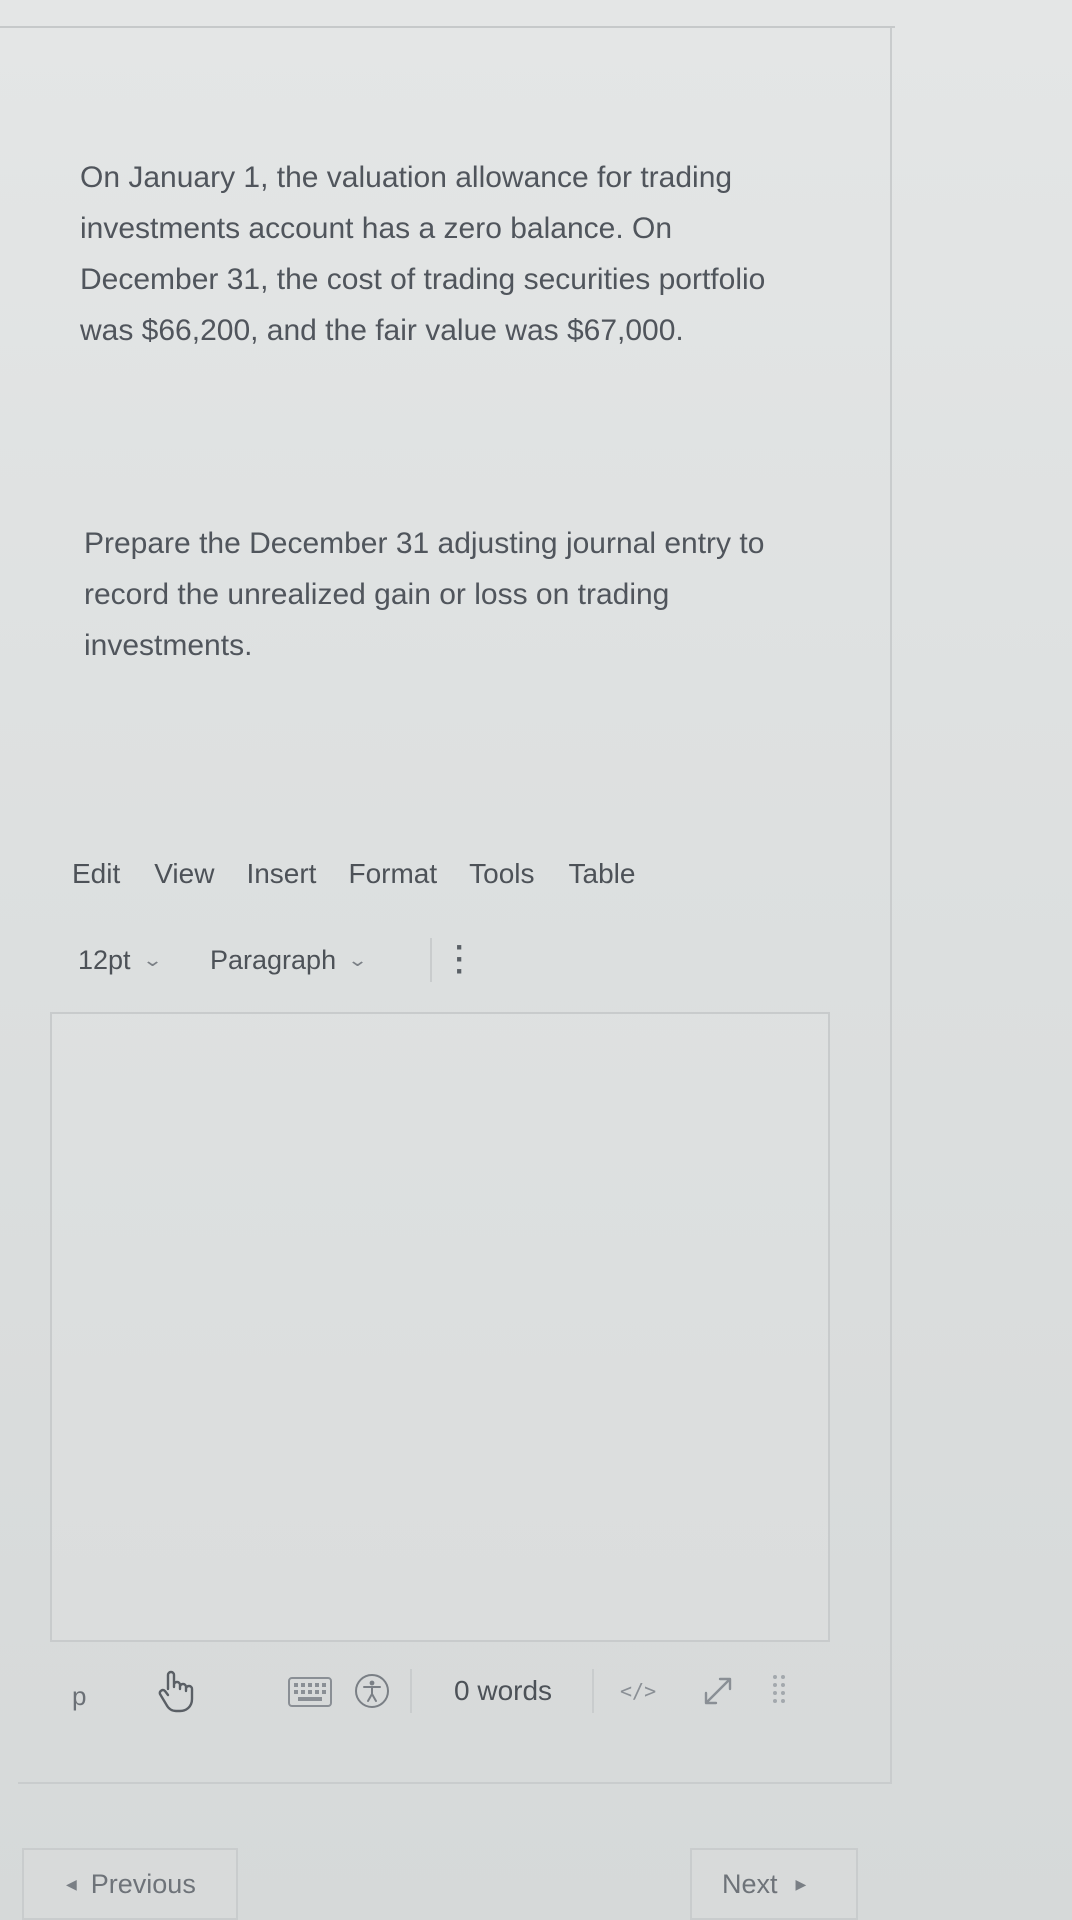 This screenshot has width=1072, height=1920. What do you see at coordinates (79, 1696) in the screenshot?
I see `element-path: p` at bounding box center [79, 1696].